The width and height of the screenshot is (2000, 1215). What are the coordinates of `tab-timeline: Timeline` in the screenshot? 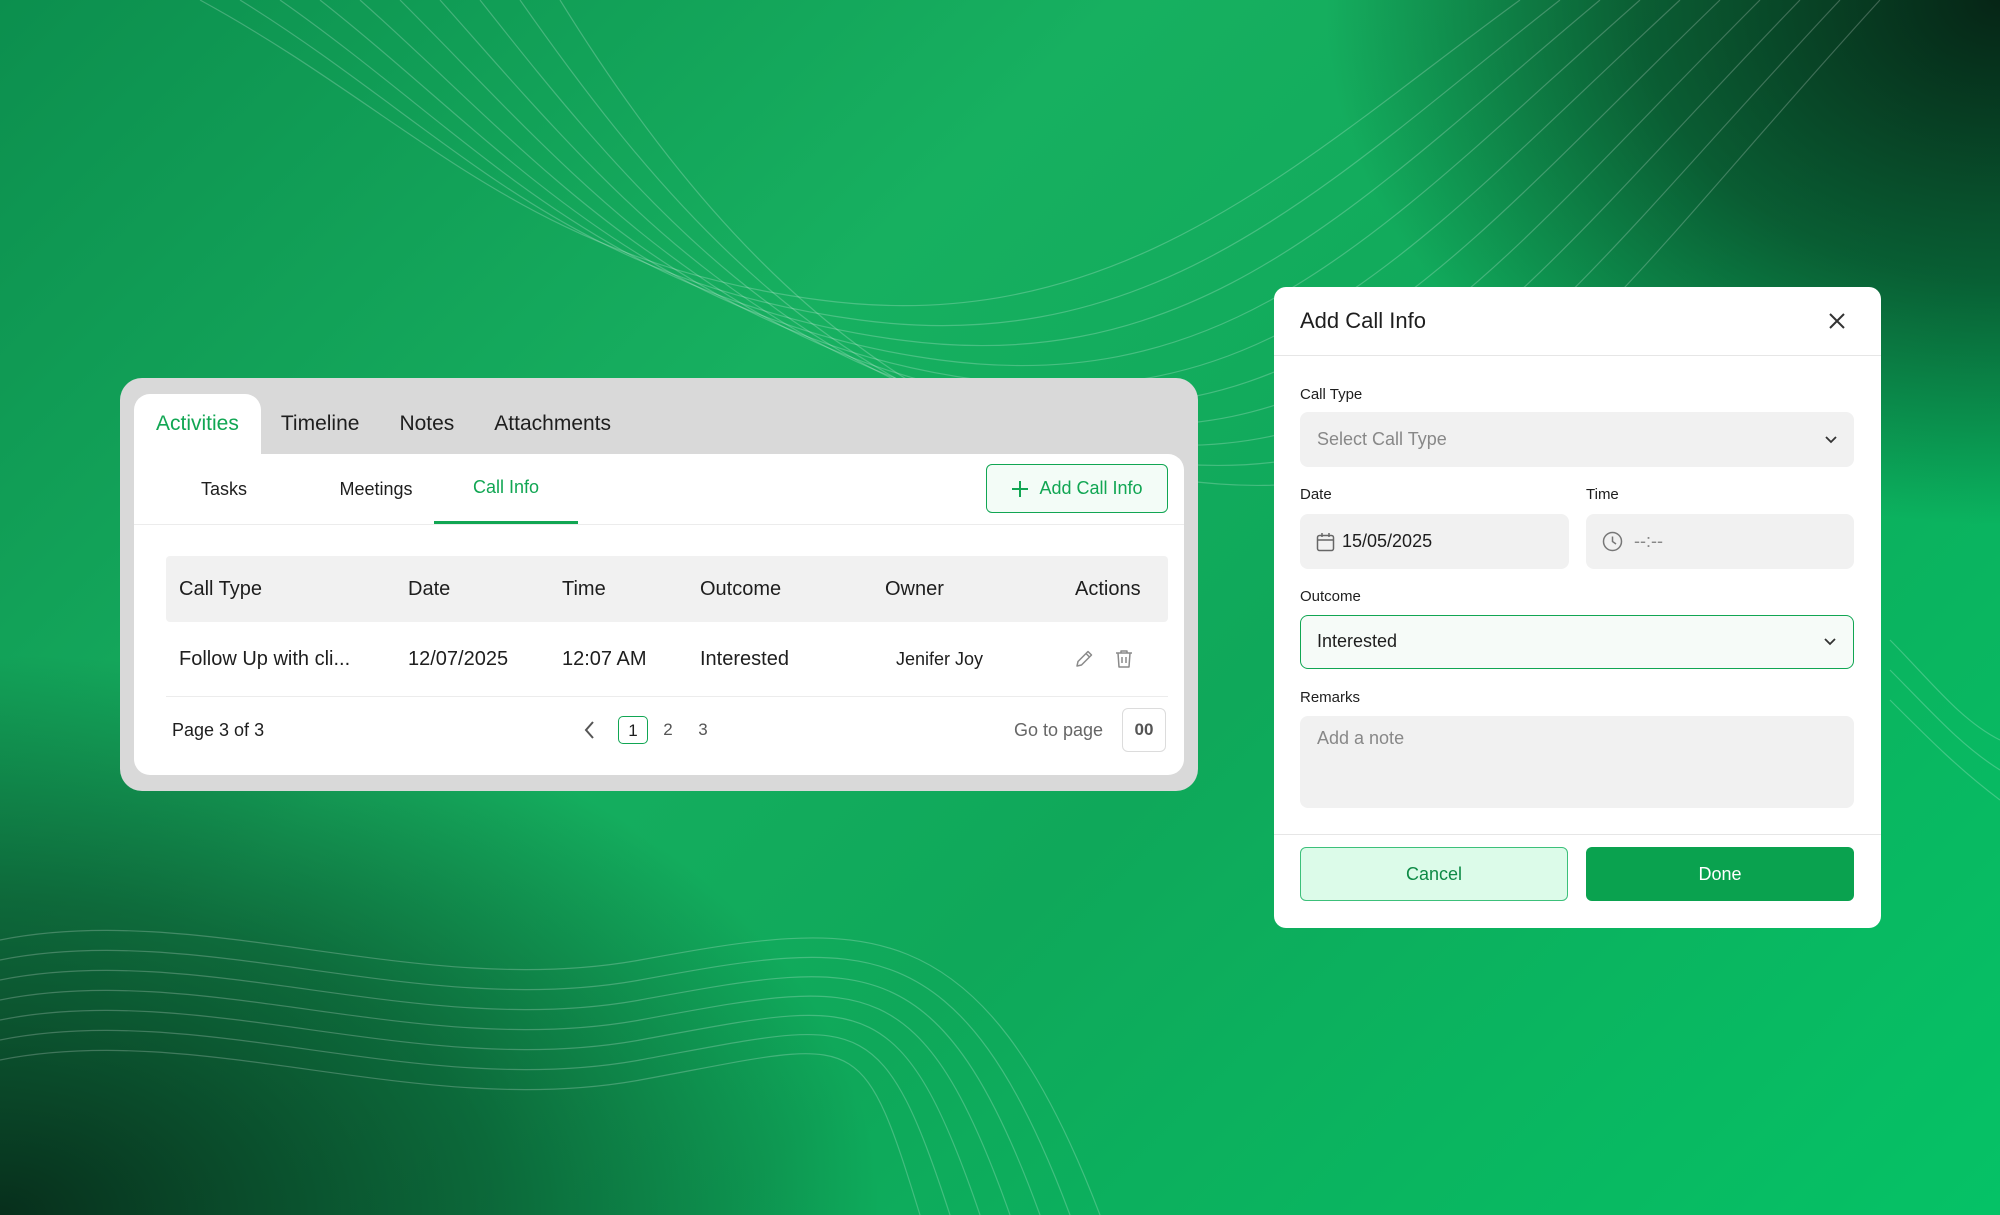 It's located at (320, 424).